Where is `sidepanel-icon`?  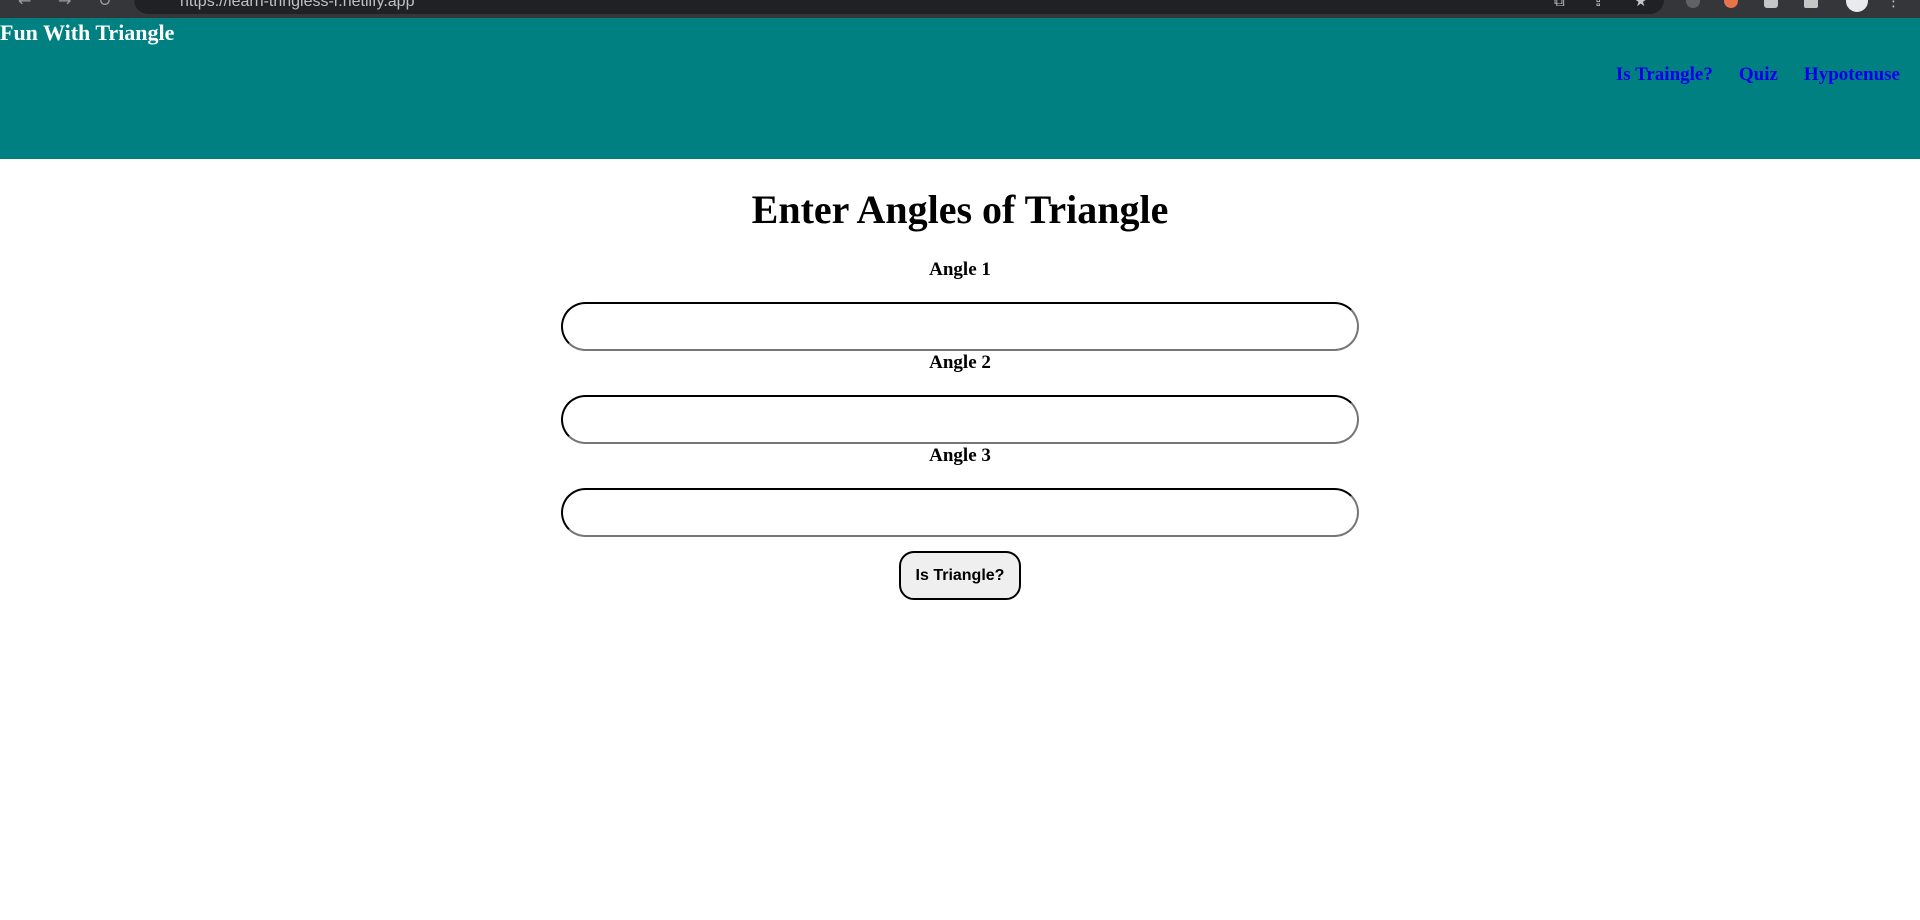
sidepanel-icon is located at coordinates (1811, 4).